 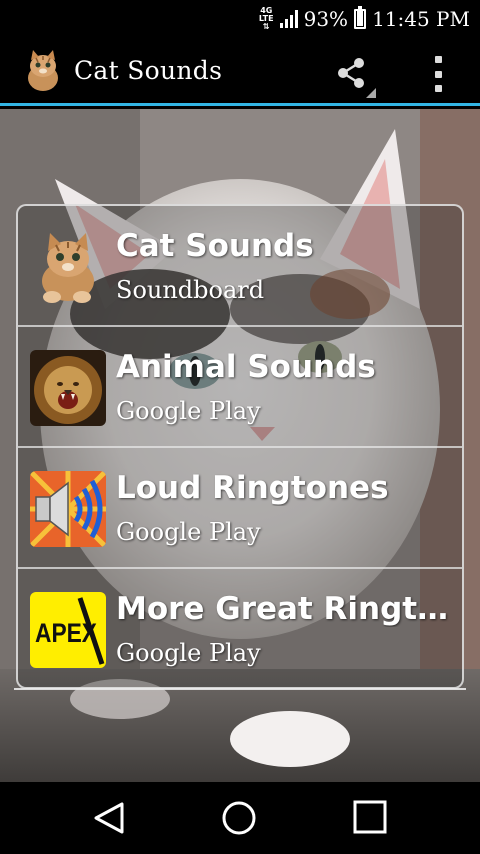 I want to click on list-item-animal-sounds: Animal Sounds Google Play, so click(x=240, y=387).